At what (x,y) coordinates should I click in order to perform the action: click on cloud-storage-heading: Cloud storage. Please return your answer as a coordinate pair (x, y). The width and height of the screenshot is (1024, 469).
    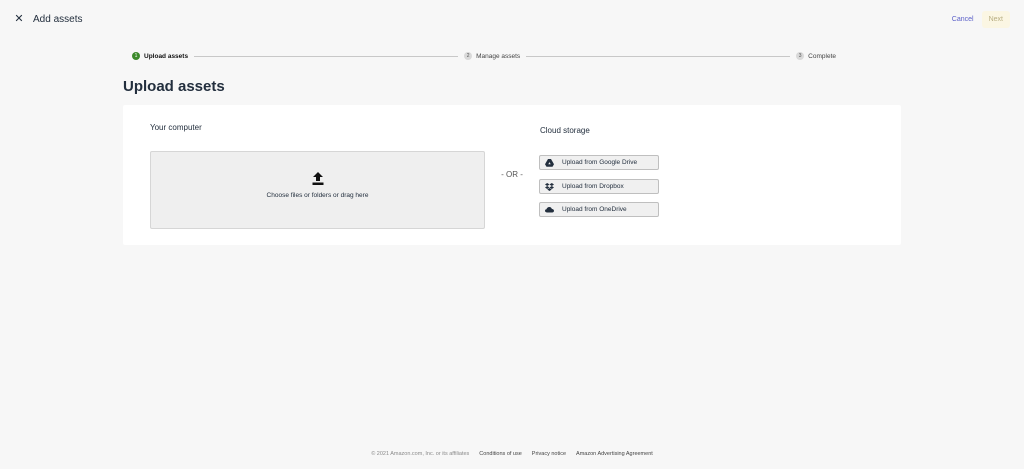
    Looking at the image, I should click on (565, 130).